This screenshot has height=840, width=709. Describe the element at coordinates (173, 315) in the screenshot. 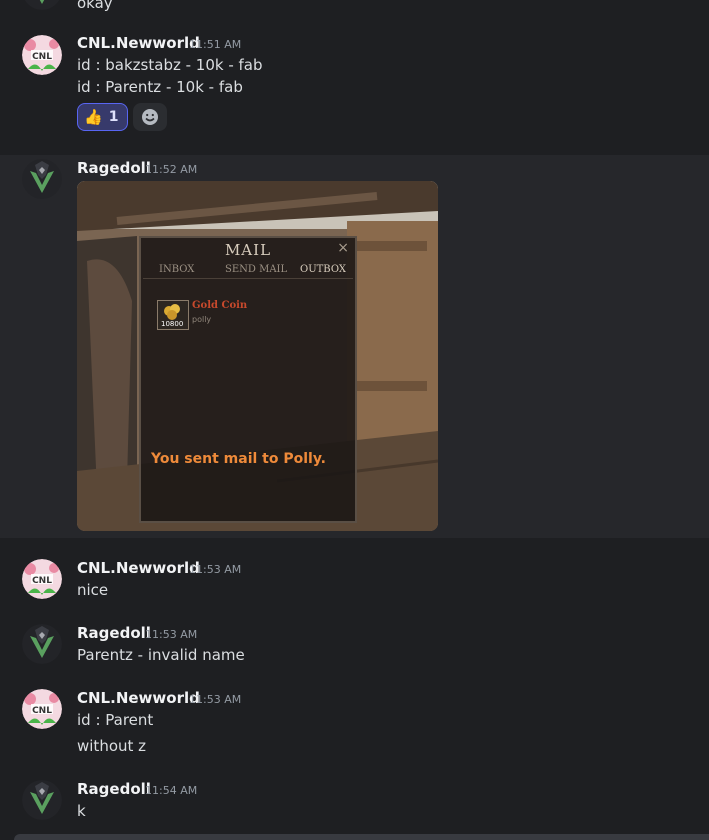

I see `gold-coin-icon: 10800` at that location.